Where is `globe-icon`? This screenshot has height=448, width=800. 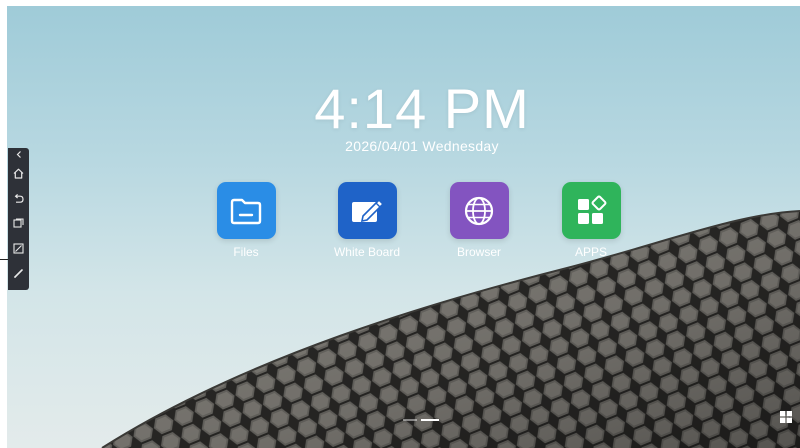 globe-icon is located at coordinates (479, 210).